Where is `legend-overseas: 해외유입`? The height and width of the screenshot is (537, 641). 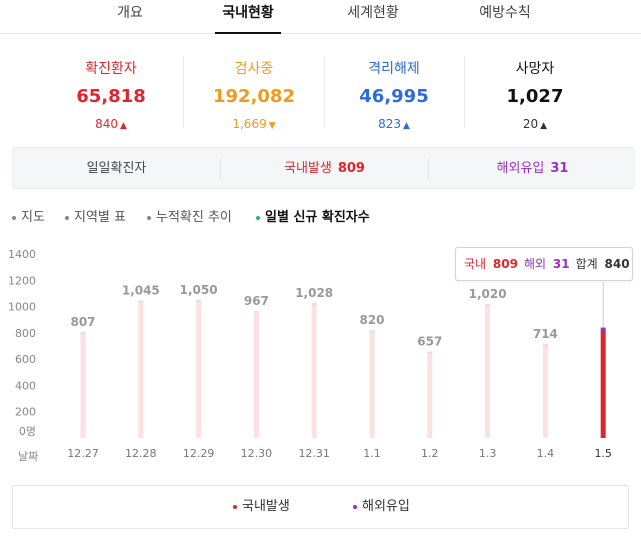
legend-overseas: 해외유입 is located at coordinates (381, 507).